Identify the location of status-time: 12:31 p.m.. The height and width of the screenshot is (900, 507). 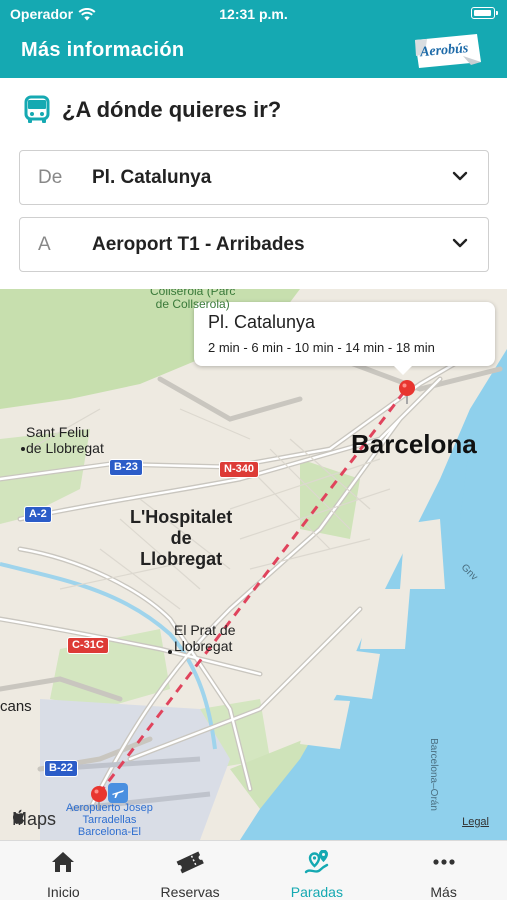
(253, 14).